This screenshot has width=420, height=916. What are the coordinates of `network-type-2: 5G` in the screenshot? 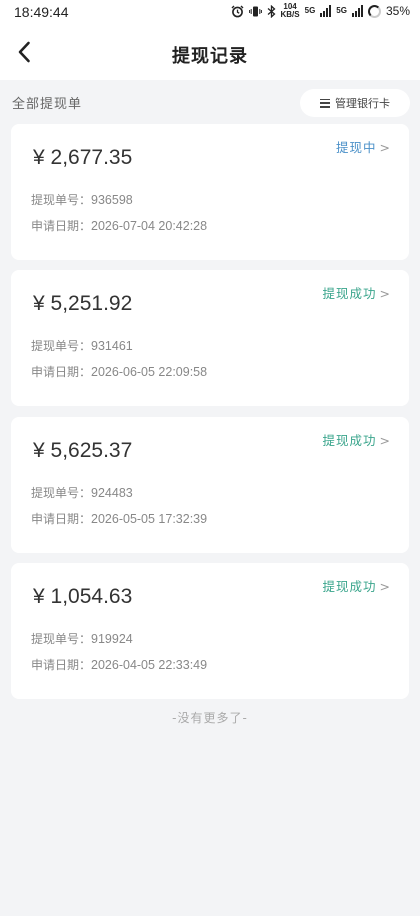 It's located at (341, 10).